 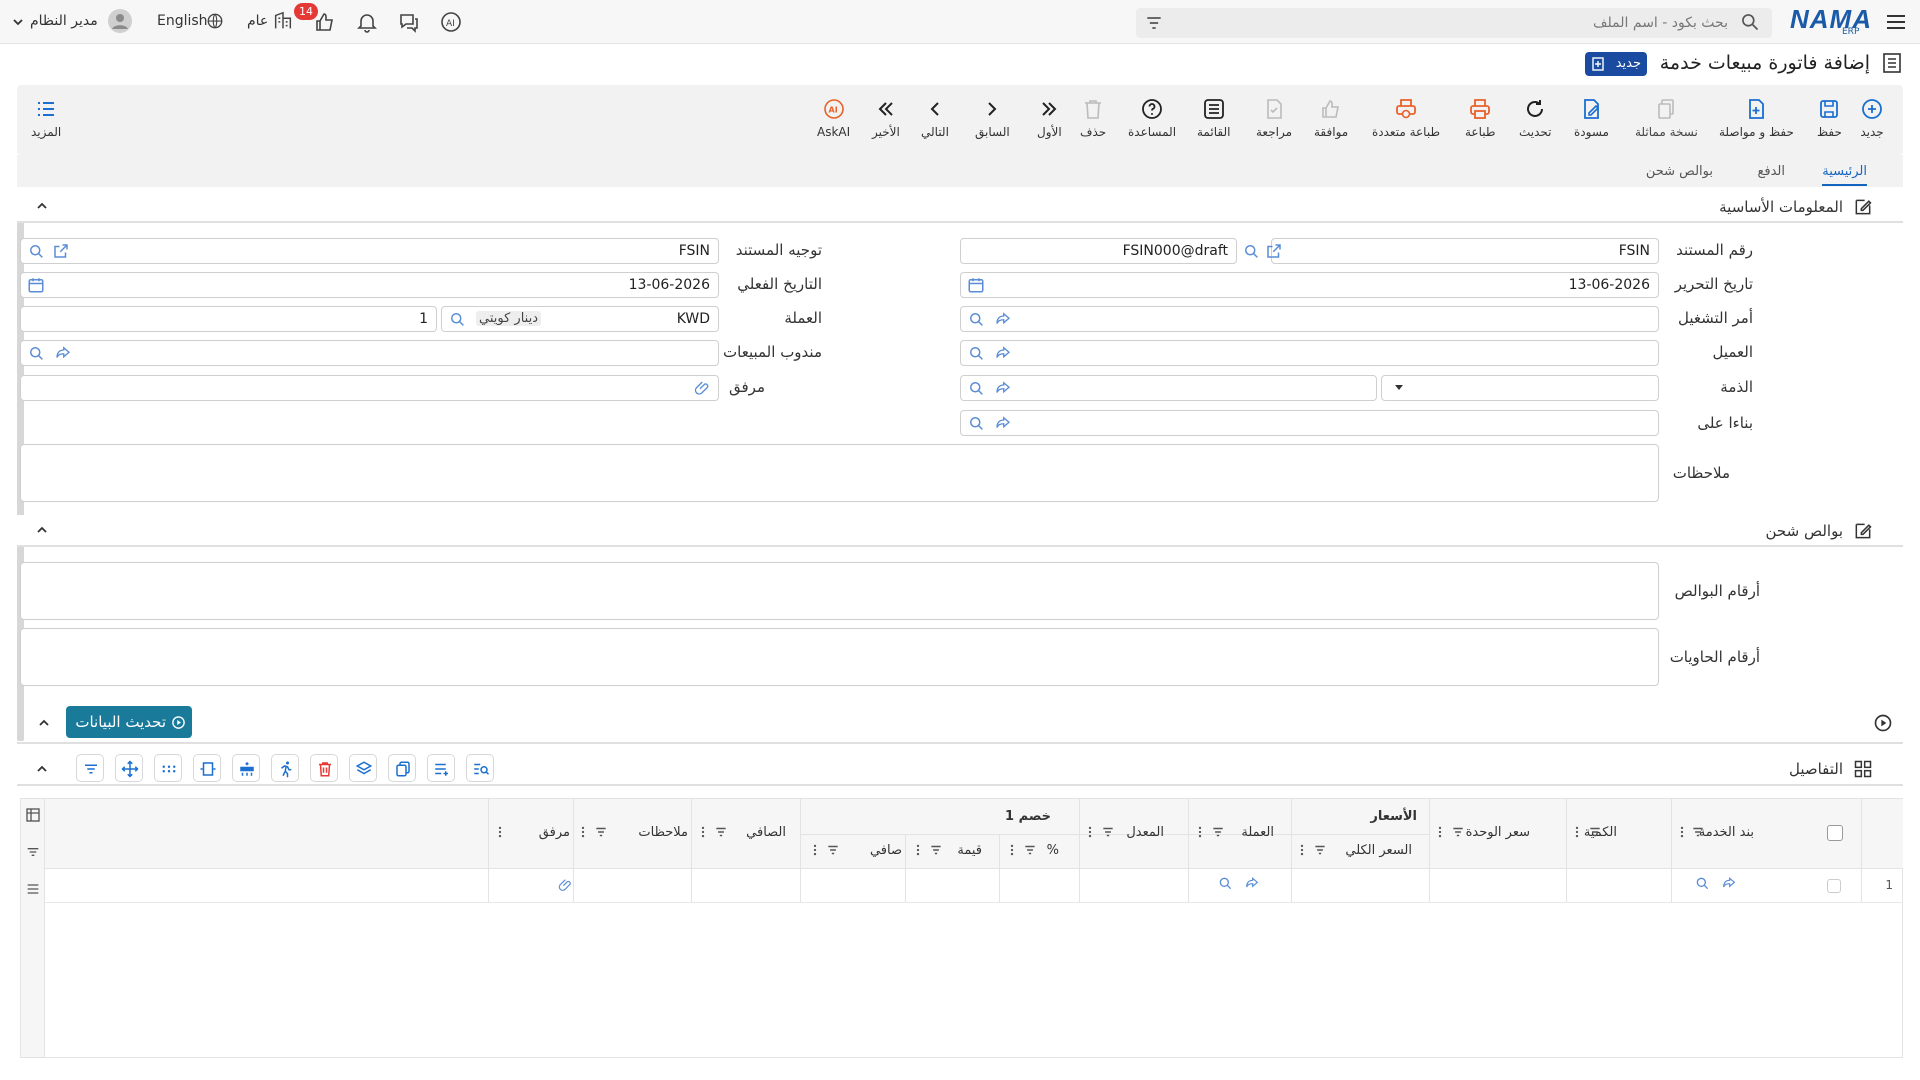 What do you see at coordinates (1666, 118) in the screenshot?
I see `duplicate-button: نسخة مماثلة` at bounding box center [1666, 118].